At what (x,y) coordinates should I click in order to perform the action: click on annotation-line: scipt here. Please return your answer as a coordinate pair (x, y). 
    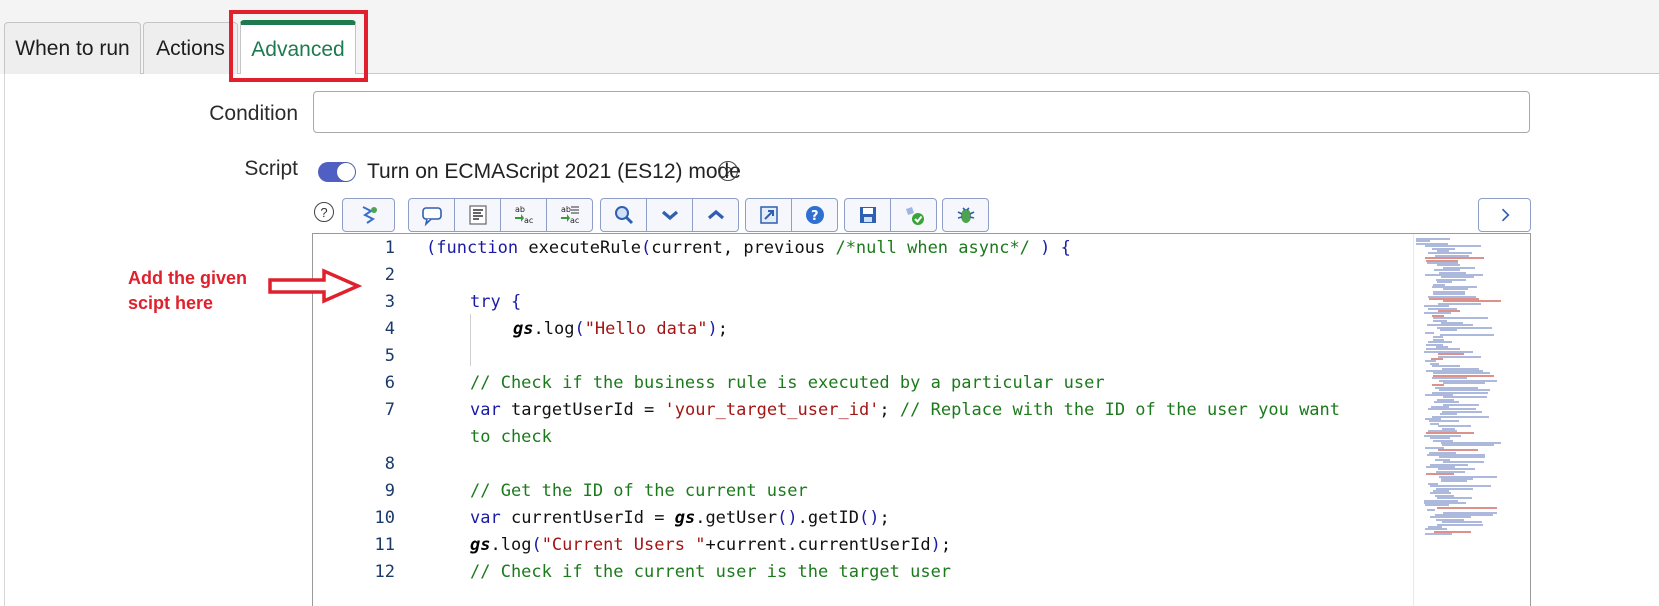
    Looking at the image, I should click on (171, 303).